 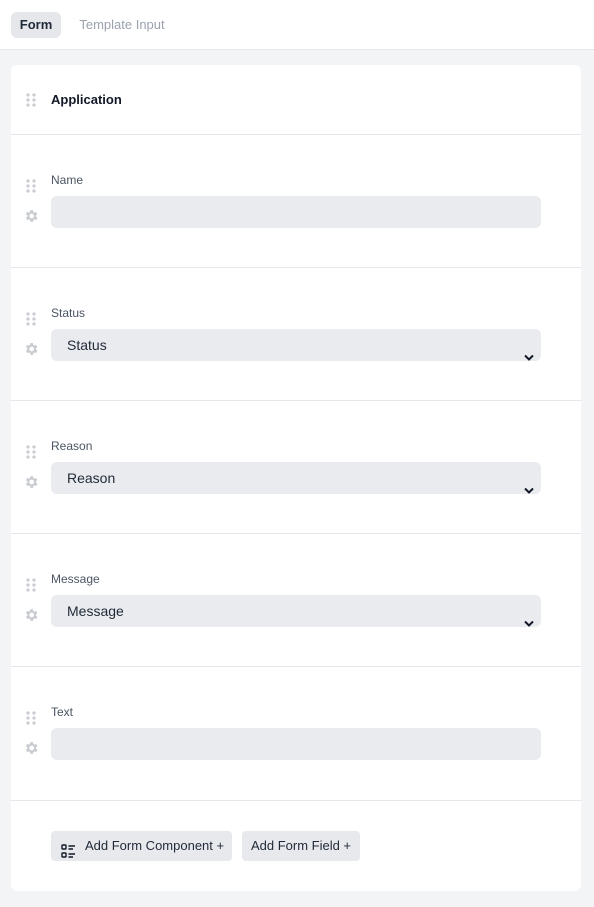 I want to click on select-value: Status, so click(x=87, y=345).